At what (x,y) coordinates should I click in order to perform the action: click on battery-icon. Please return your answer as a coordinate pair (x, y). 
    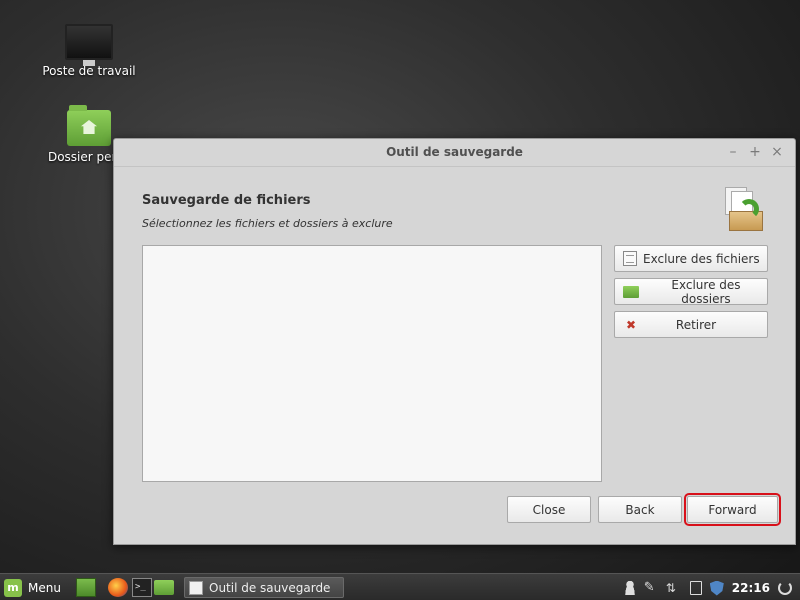
    Looking at the image, I should click on (695, 588).